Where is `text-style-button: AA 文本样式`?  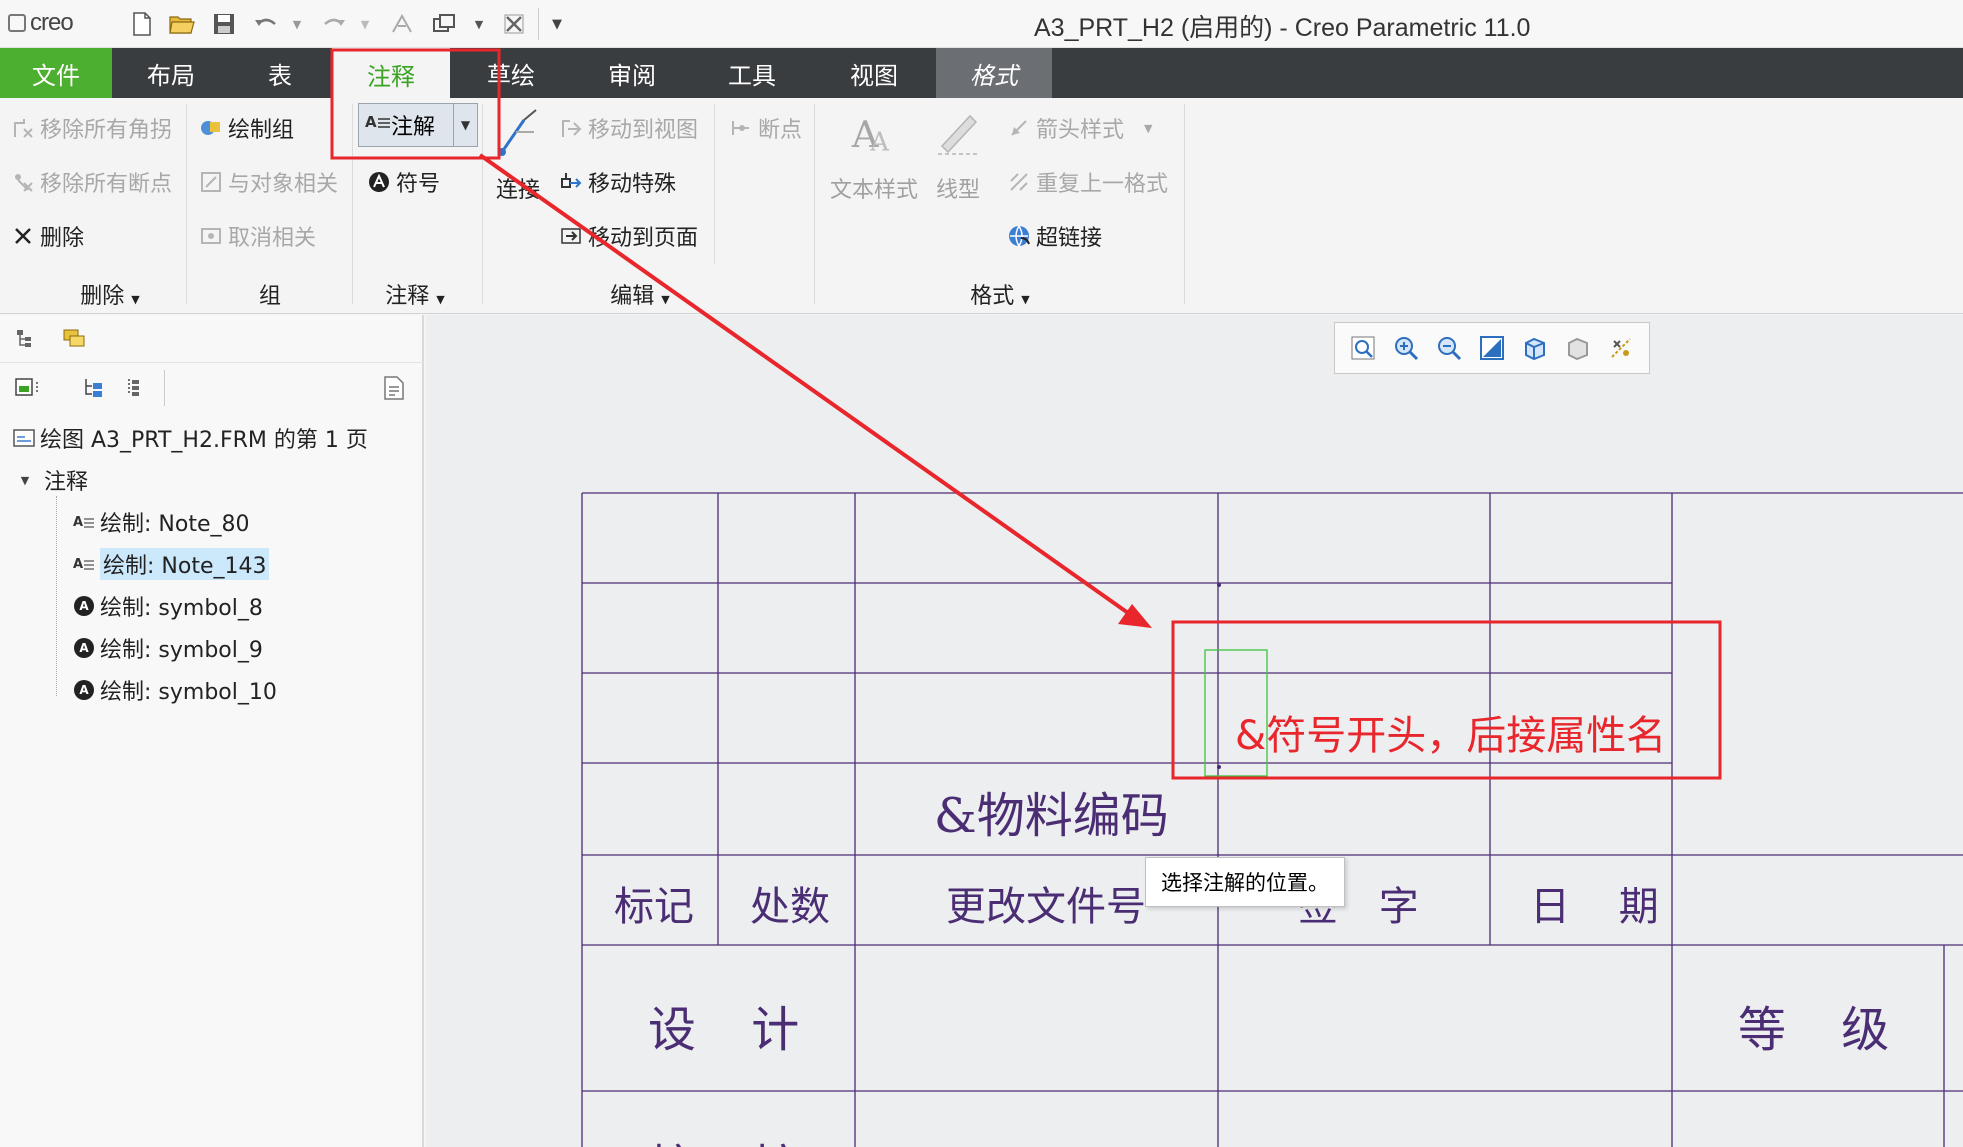 text-style-button: AA 文本样式 is located at coordinates (874, 155).